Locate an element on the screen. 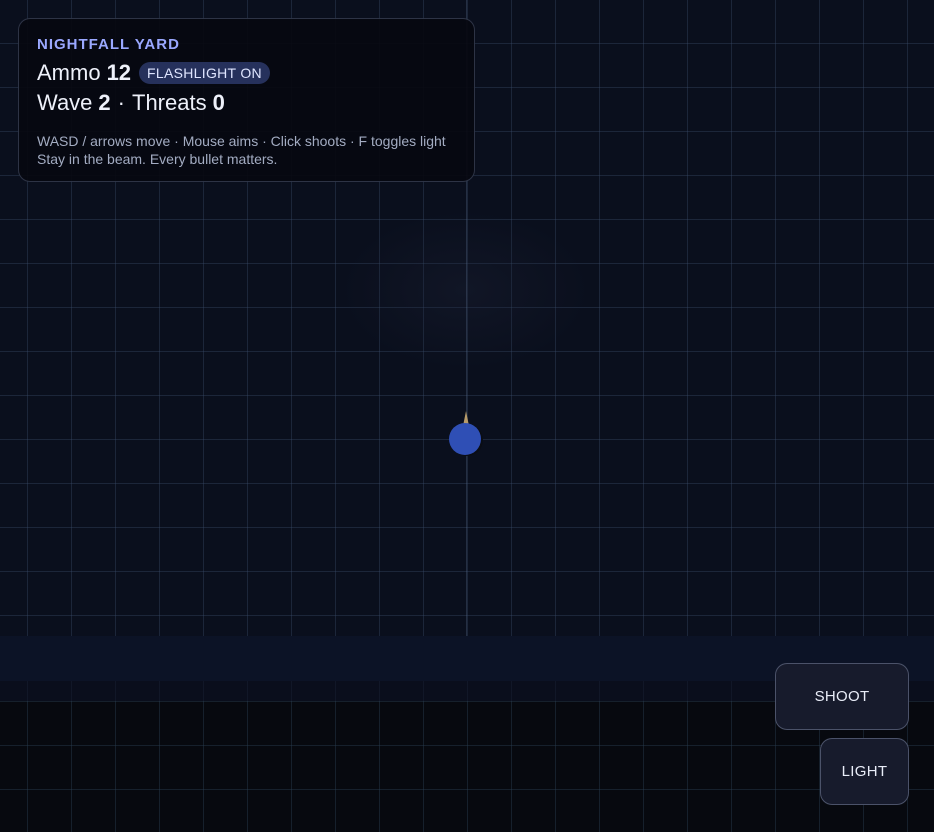 The width and height of the screenshot is (934, 832). player is located at coordinates (466, 434).